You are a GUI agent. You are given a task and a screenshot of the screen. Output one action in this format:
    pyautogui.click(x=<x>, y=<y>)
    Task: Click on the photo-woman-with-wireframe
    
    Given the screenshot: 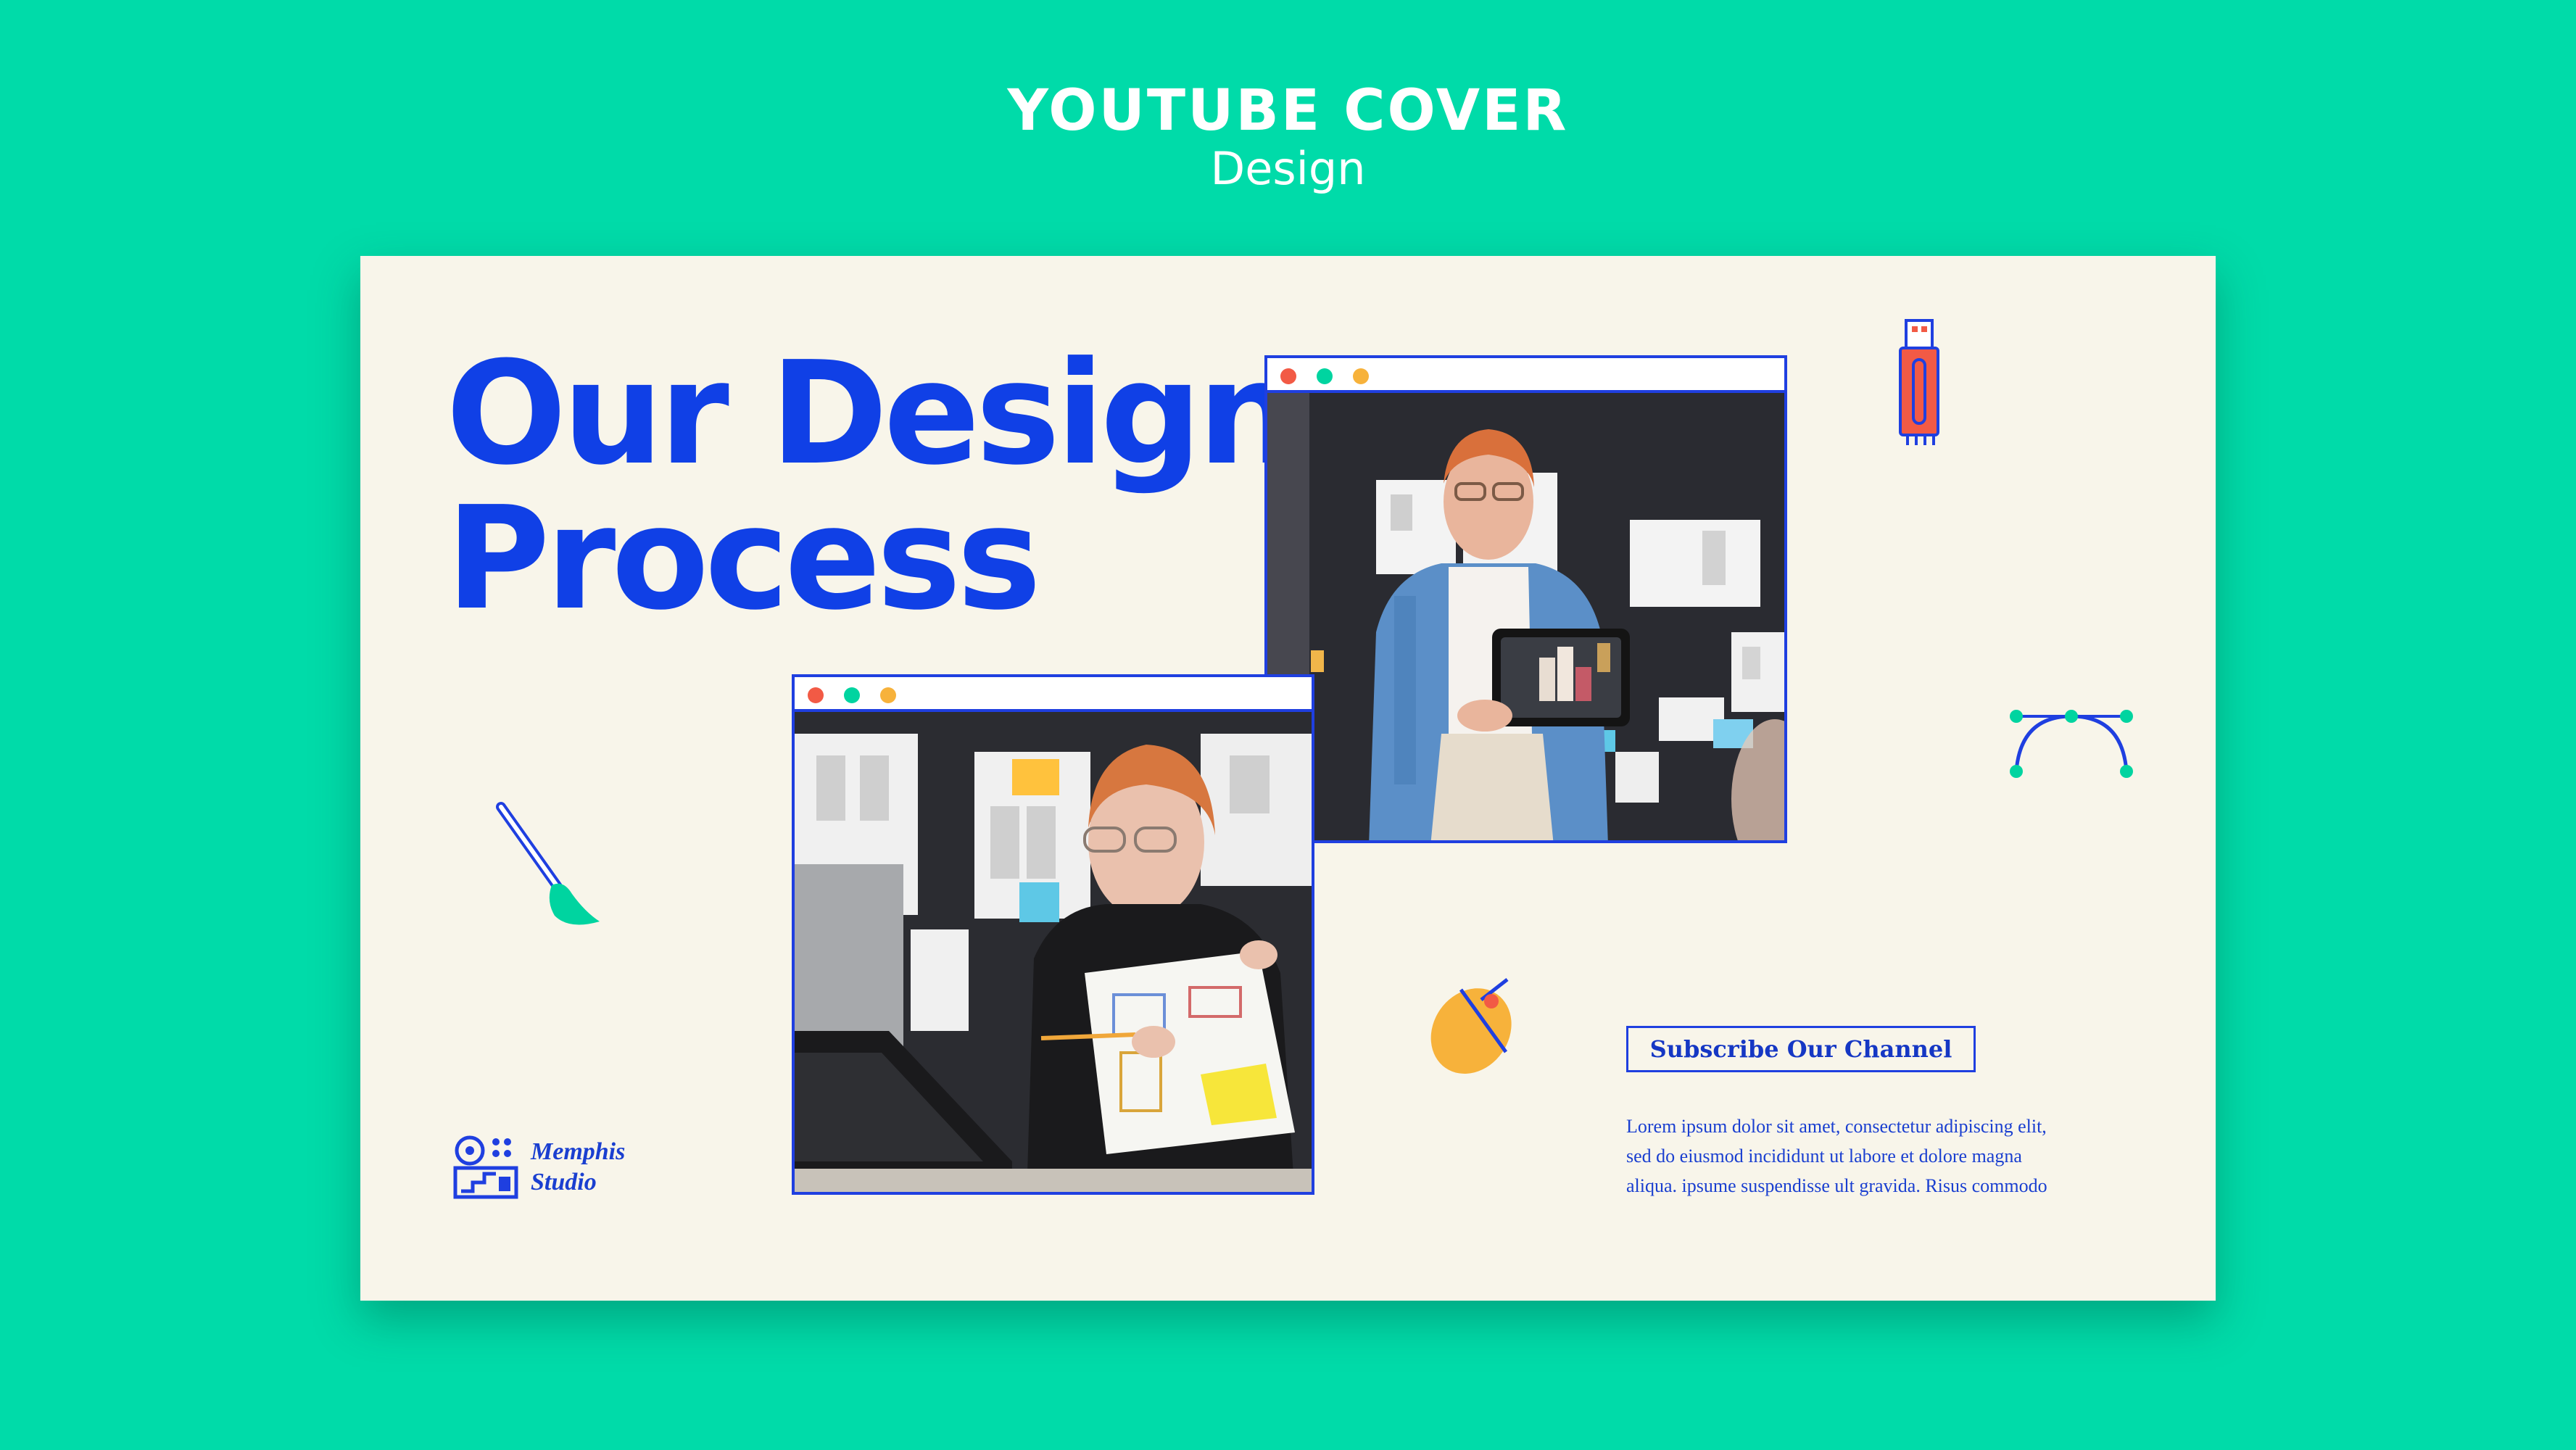 What is the action you would take?
    pyautogui.click(x=1054, y=952)
    